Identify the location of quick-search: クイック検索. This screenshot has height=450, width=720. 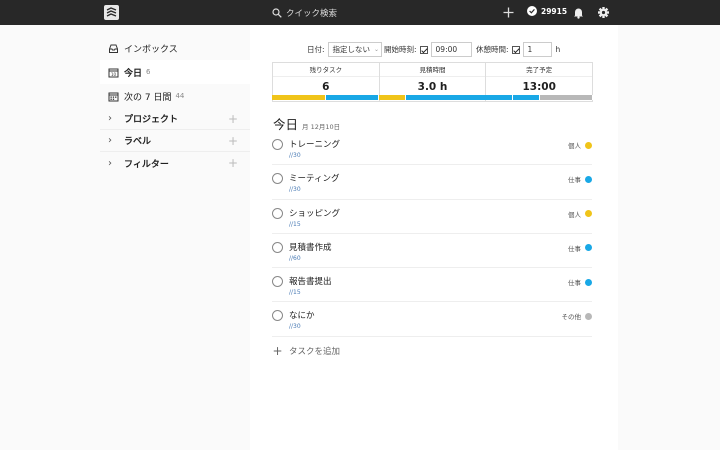
(304, 13).